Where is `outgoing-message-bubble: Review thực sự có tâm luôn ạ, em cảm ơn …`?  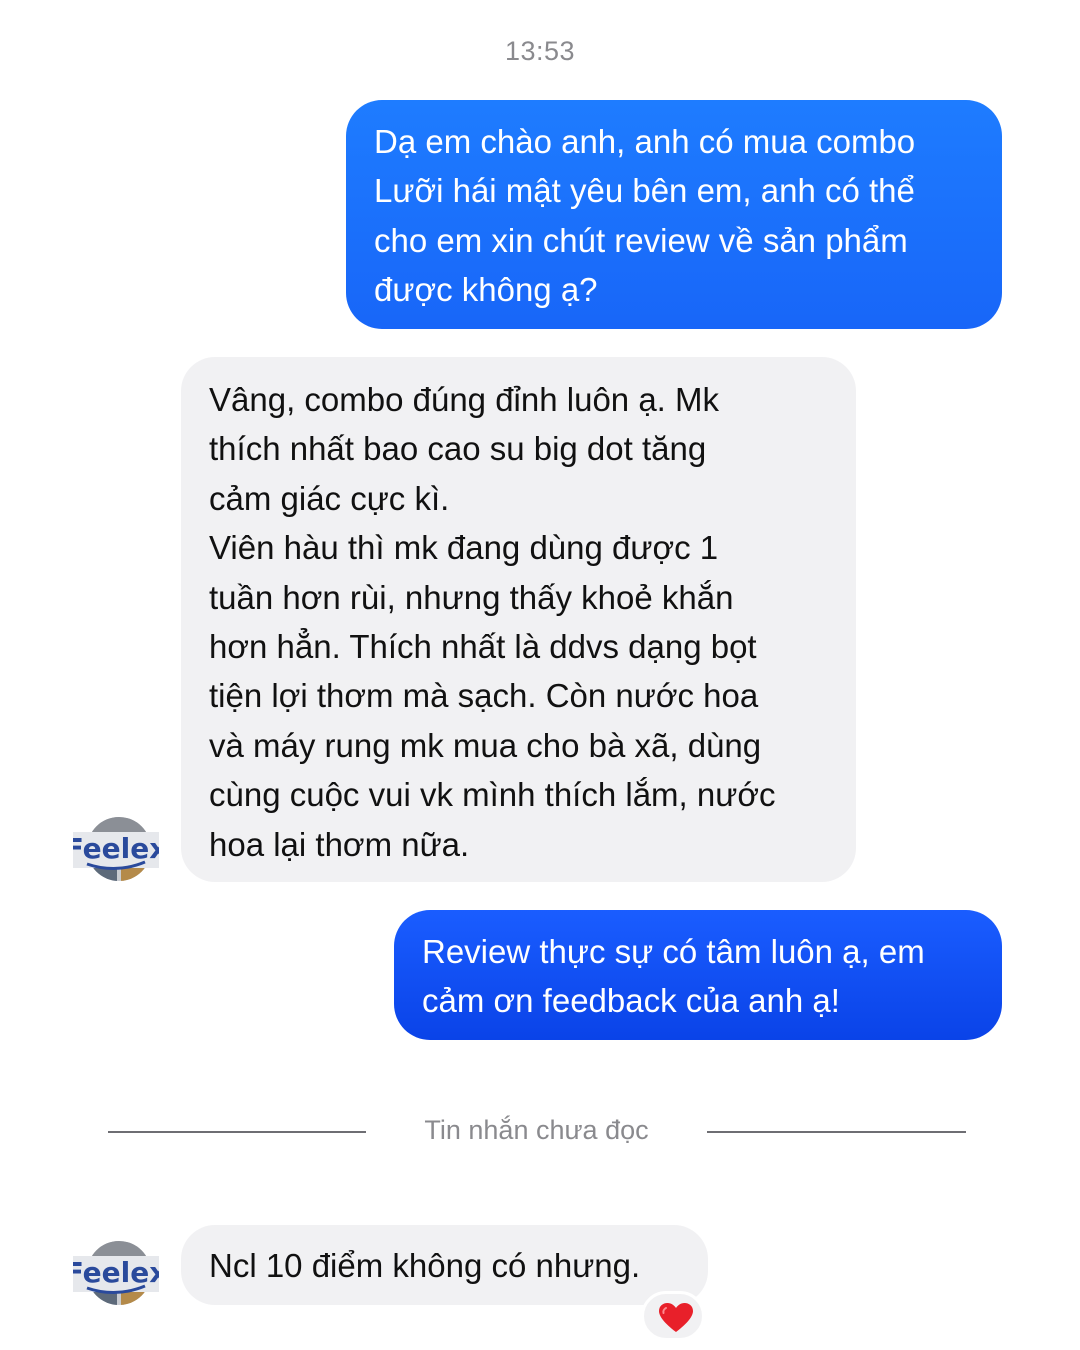 outgoing-message-bubble: Review thực sự có tâm luôn ạ, em cảm ơn … is located at coordinates (698, 975).